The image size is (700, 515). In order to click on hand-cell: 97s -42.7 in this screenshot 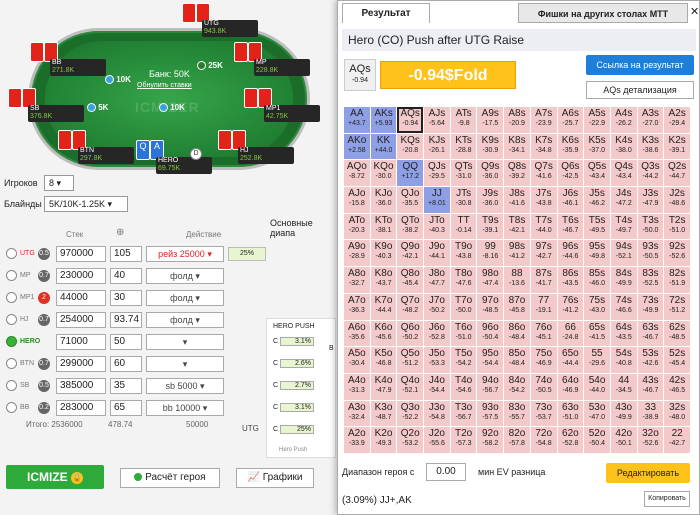, I will do `click(543, 253)`.